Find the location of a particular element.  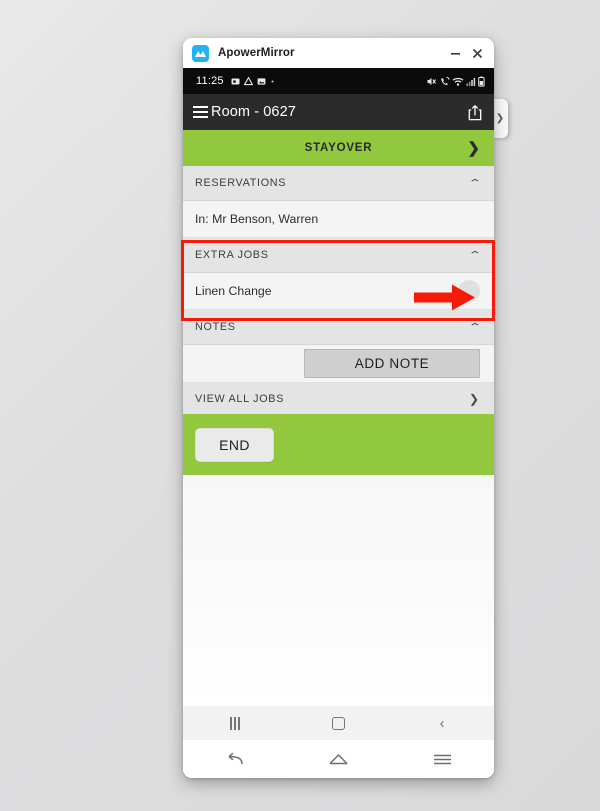

mirror-control-bar is located at coordinates (338, 759).